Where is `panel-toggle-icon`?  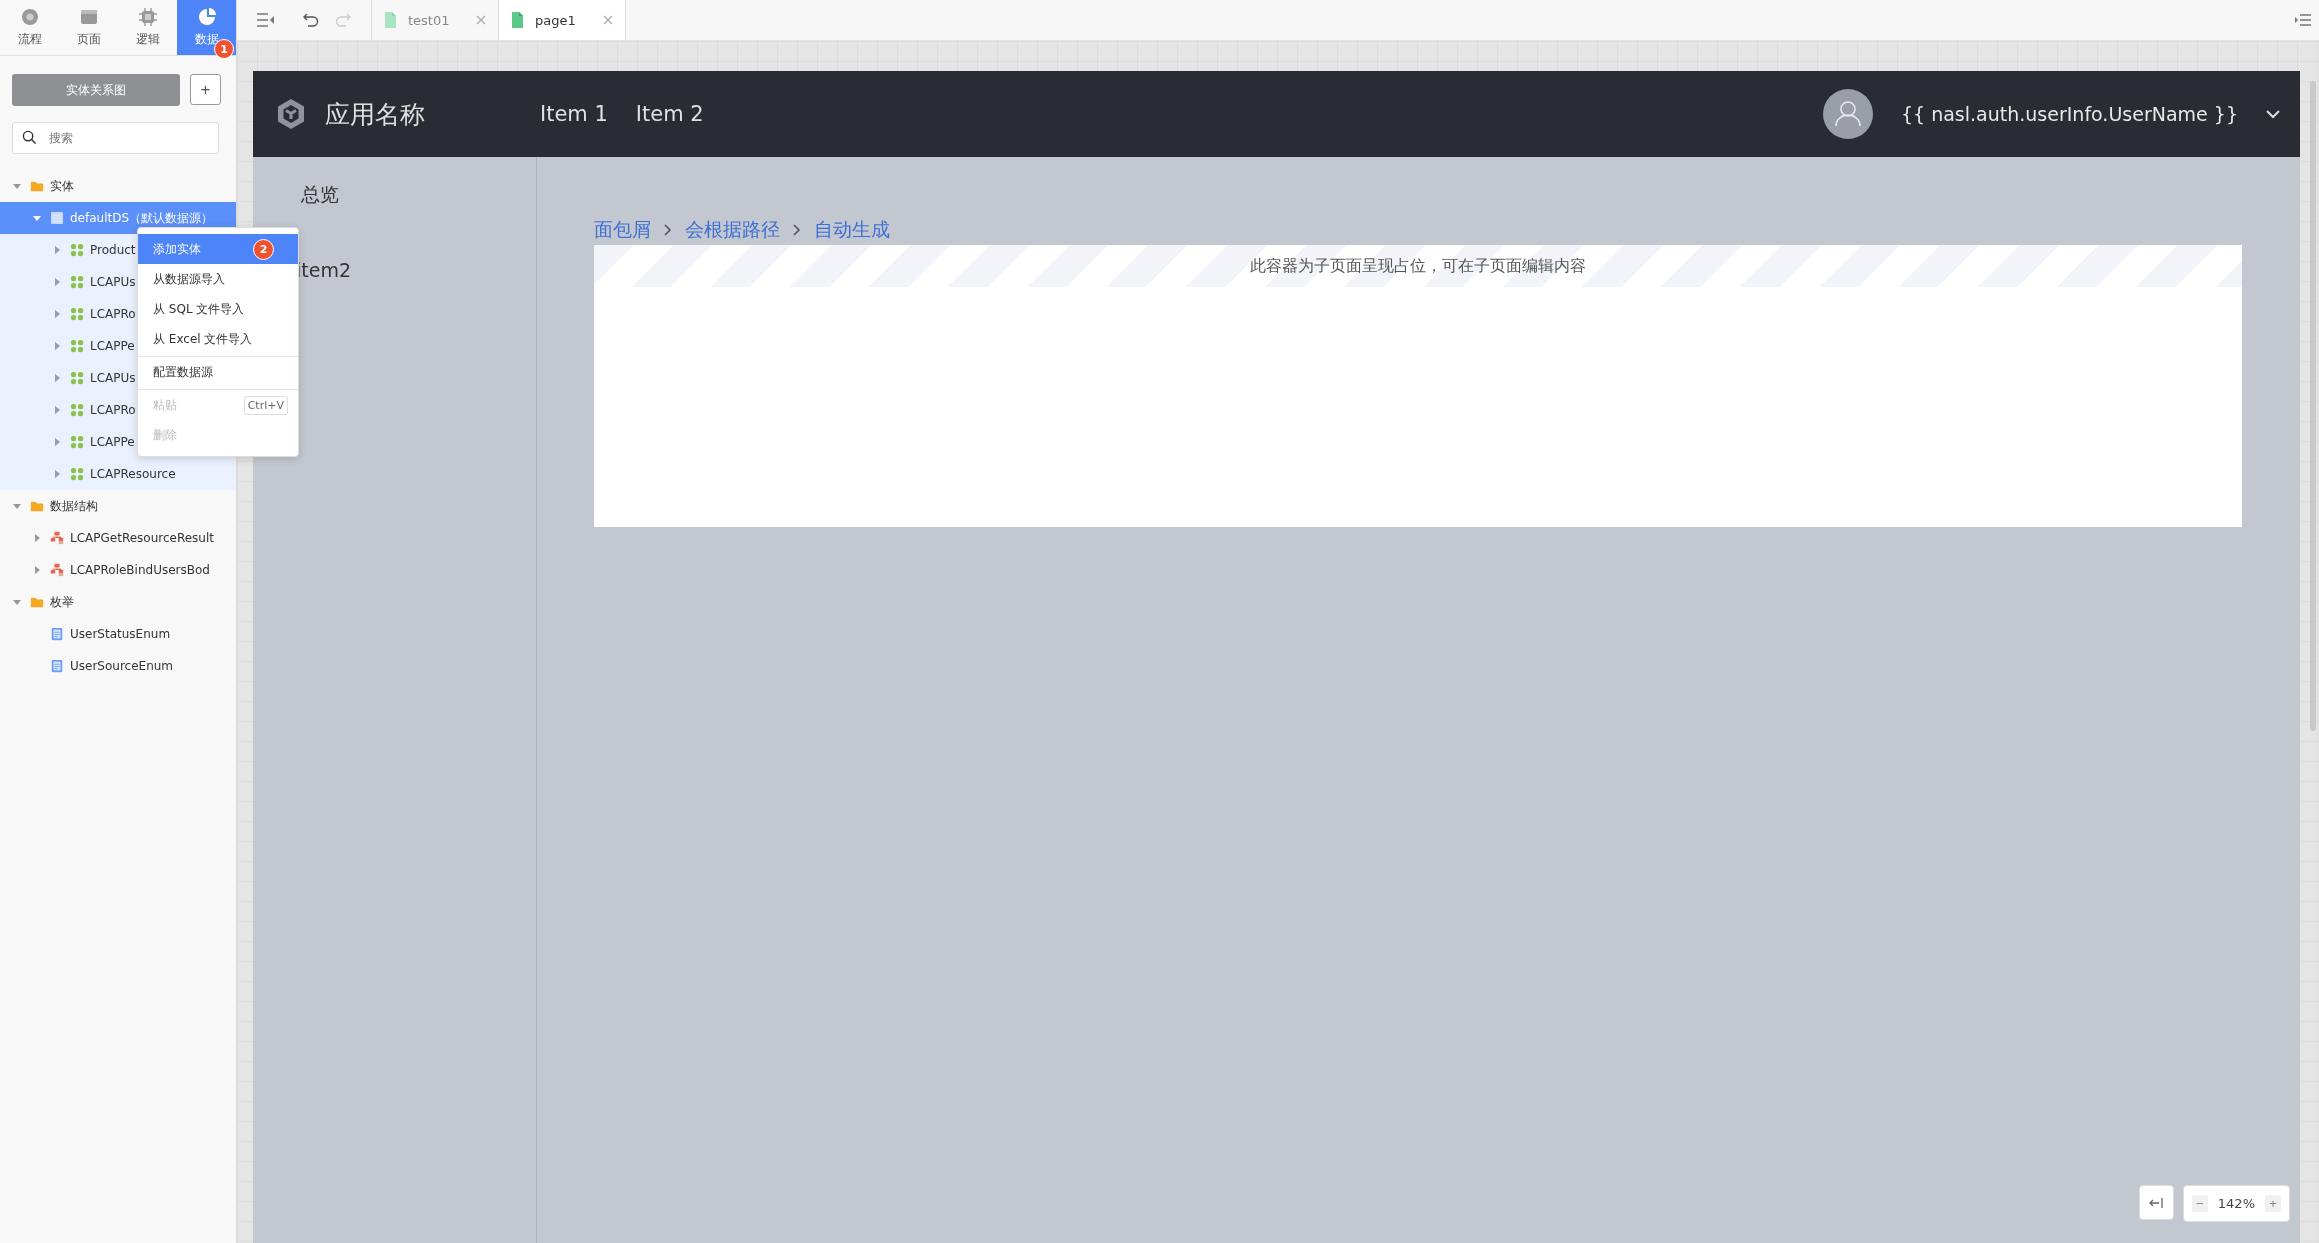
panel-toggle-icon is located at coordinates (2303, 20).